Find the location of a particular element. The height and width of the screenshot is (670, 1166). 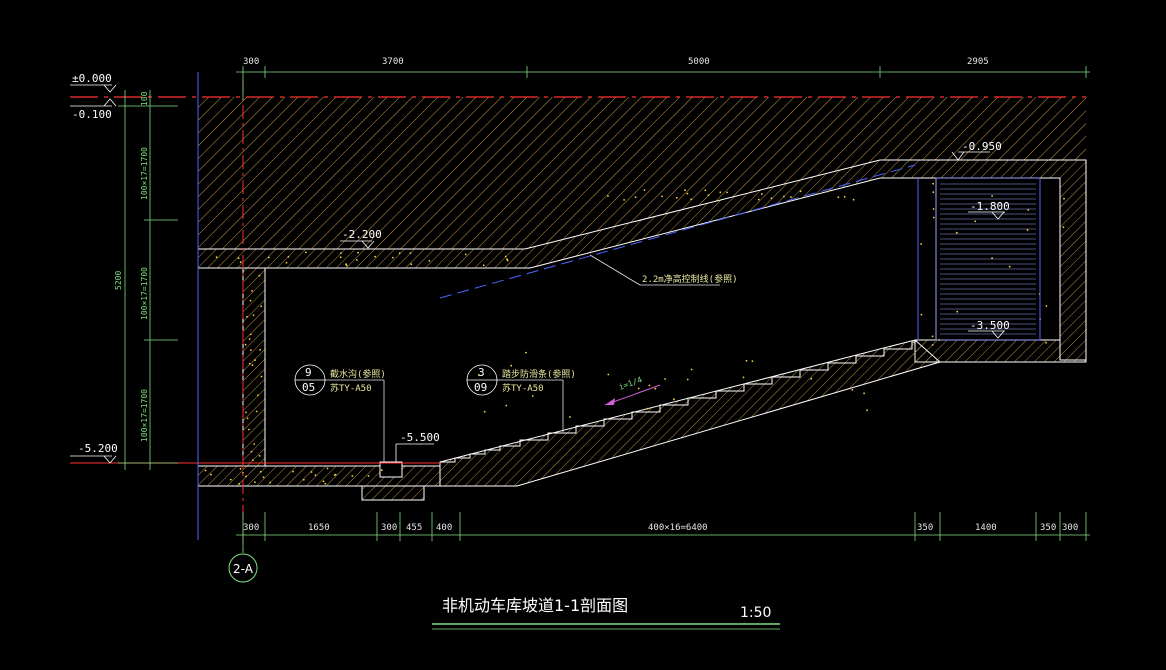

bottom-dim-0: 300 is located at coordinates (251, 528).